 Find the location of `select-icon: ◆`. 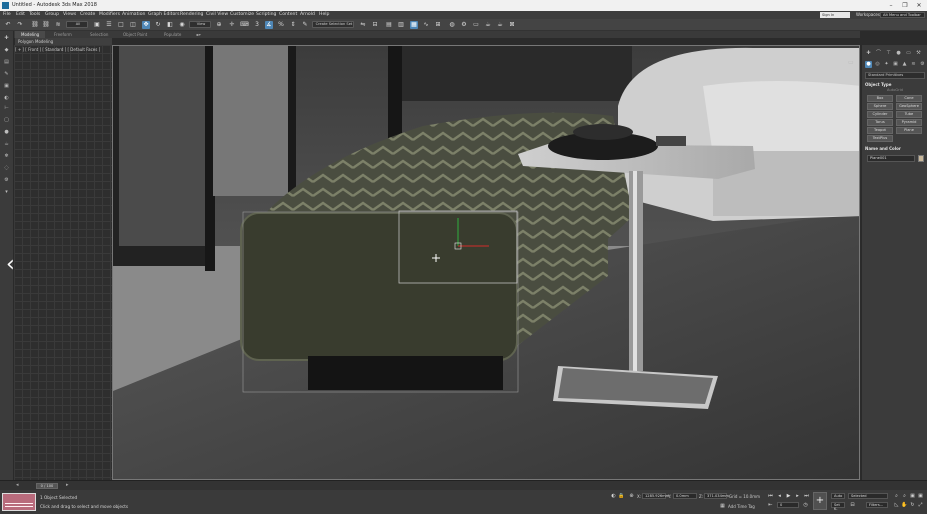

select-icon: ◆ is located at coordinates (6, 50).